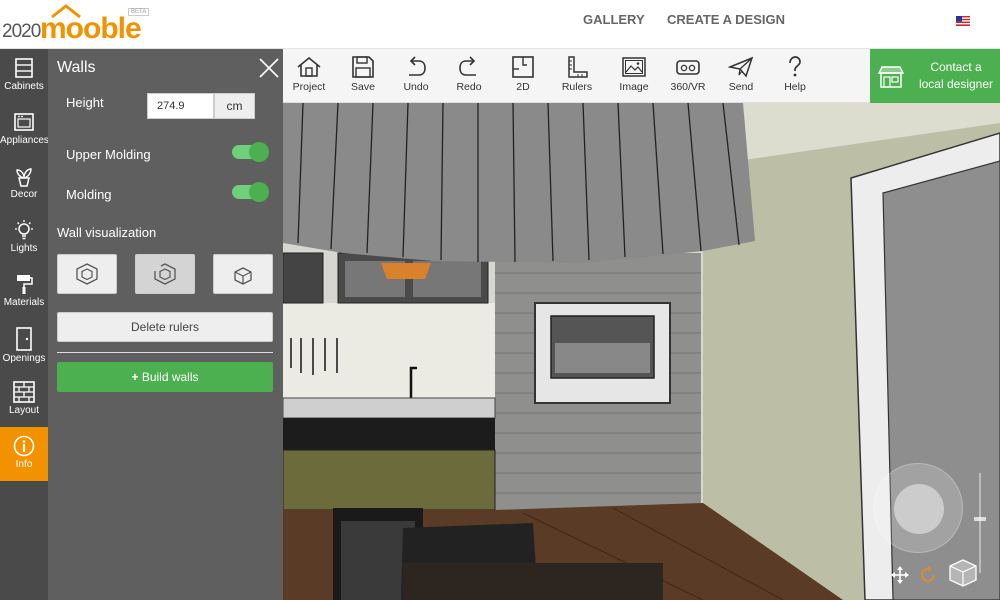 The image size is (1000, 600). What do you see at coordinates (108, 154) in the screenshot?
I see `upper-molding-label: Upper Molding` at bounding box center [108, 154].